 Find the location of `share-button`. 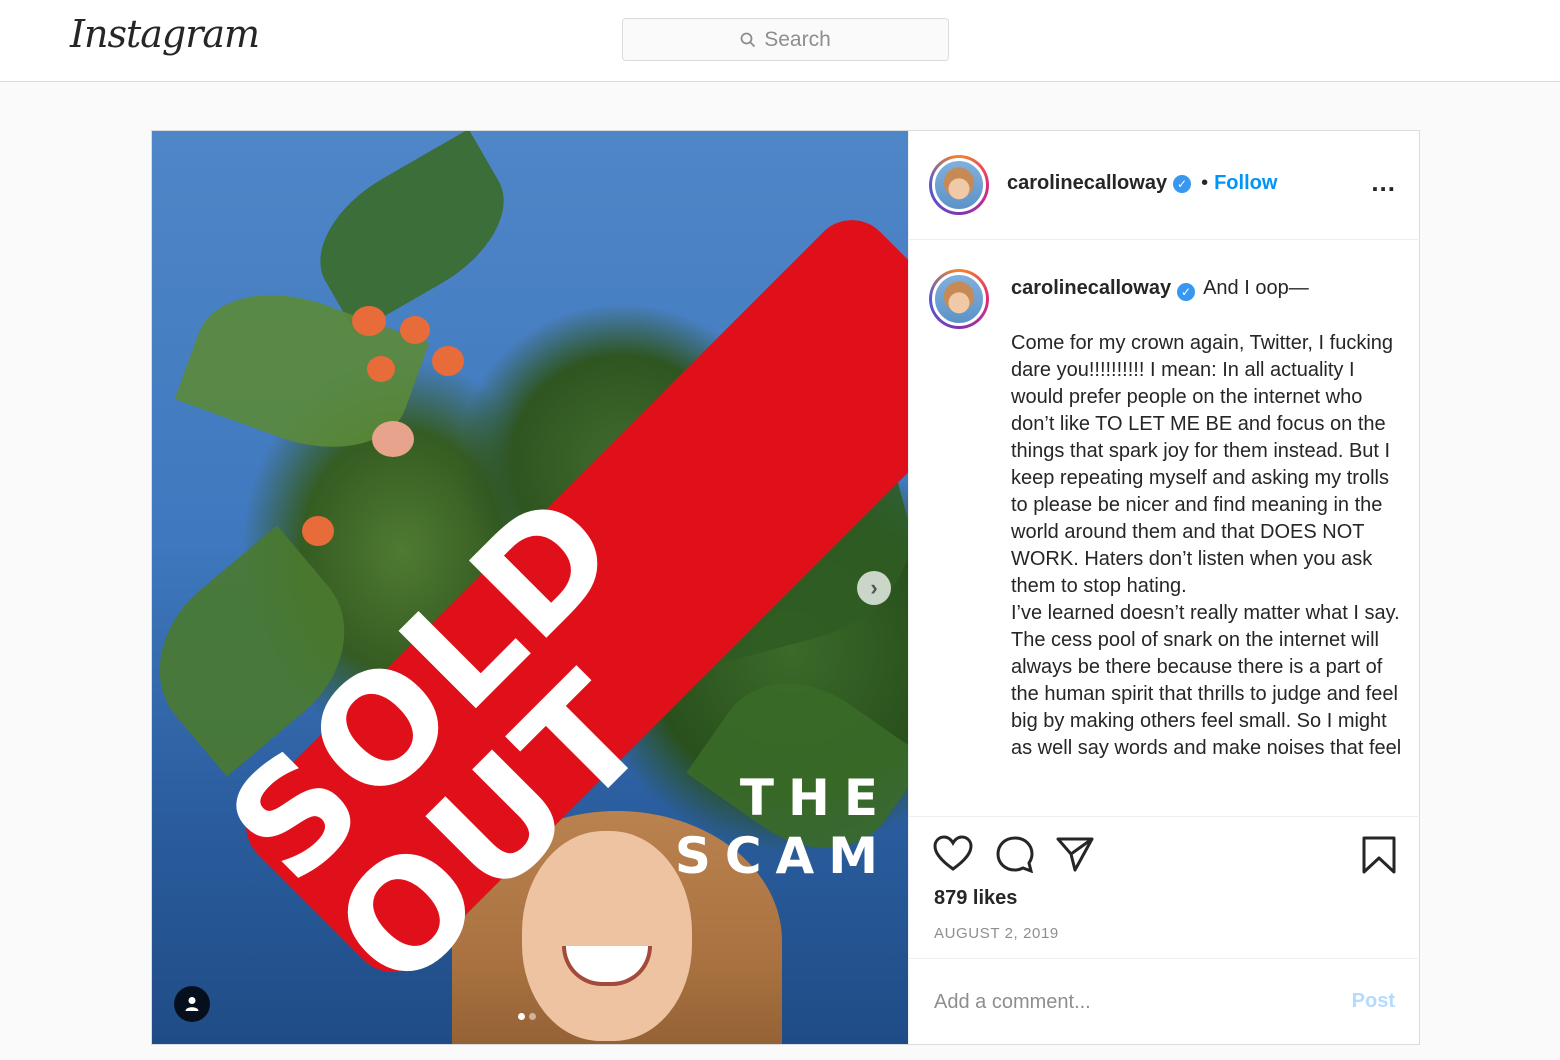

share-button is located at coordinates (1075, 856).